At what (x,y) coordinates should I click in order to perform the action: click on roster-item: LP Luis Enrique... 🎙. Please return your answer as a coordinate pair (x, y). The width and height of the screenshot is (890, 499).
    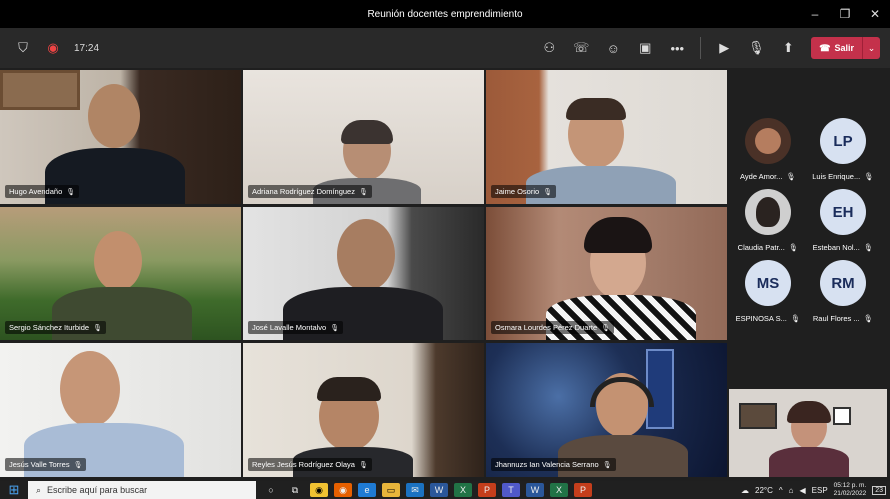
    Looking at the image, I should click on (843, 149).